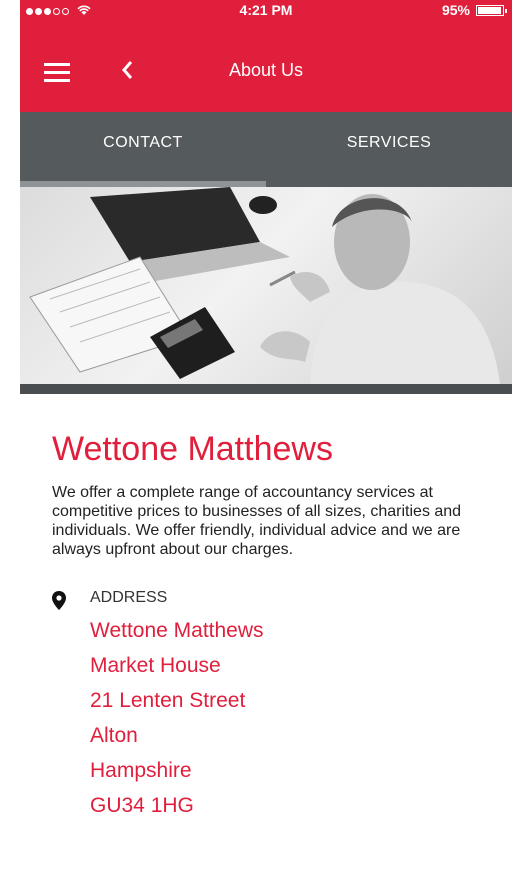 This screenshot has width=520, height=875. Describe the element at coordinates (491, 10) in the screenshot. I see `battery-icon` at that location.